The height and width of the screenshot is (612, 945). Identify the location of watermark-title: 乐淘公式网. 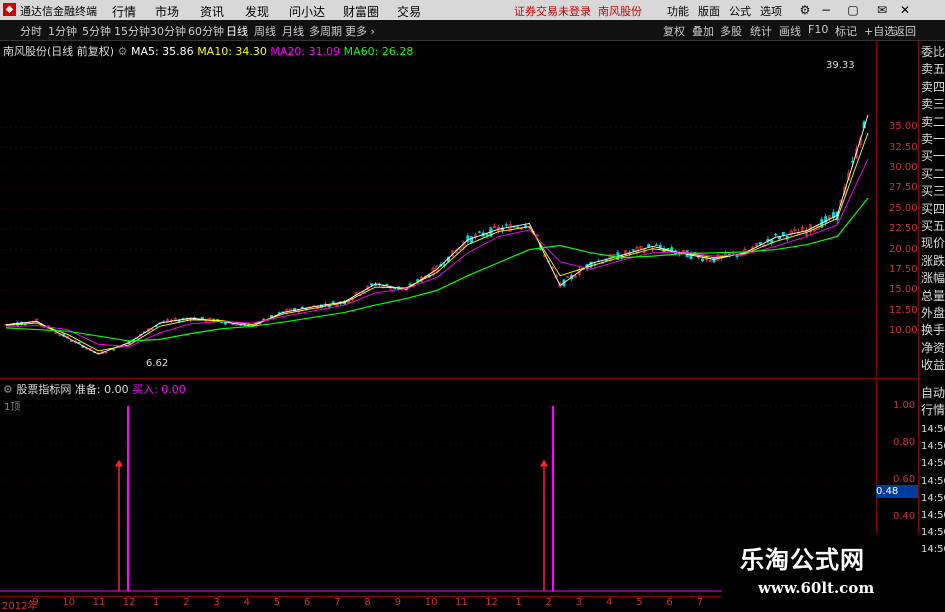
(802, 559).